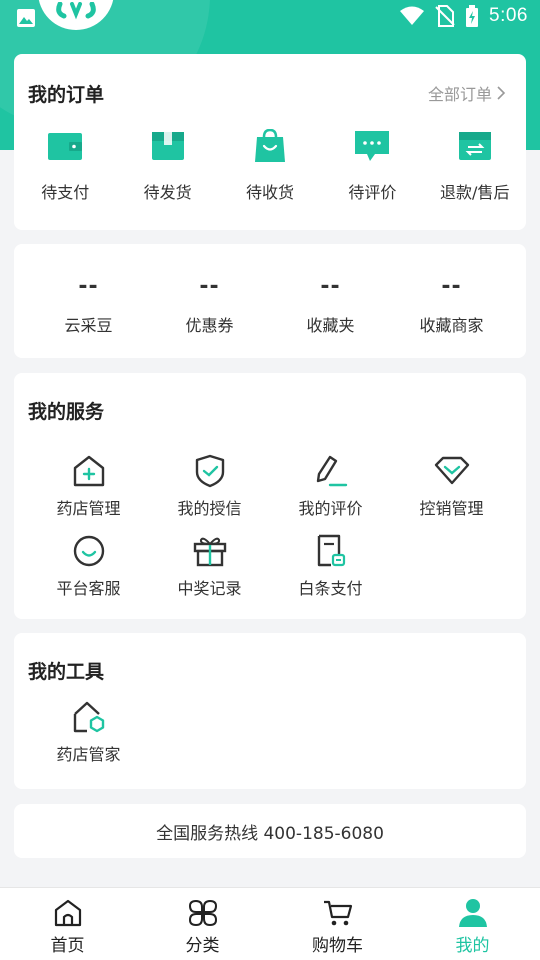 This screenshot has width=540, height=960. I want to click on tab-home: 首页, so click(67, 924).